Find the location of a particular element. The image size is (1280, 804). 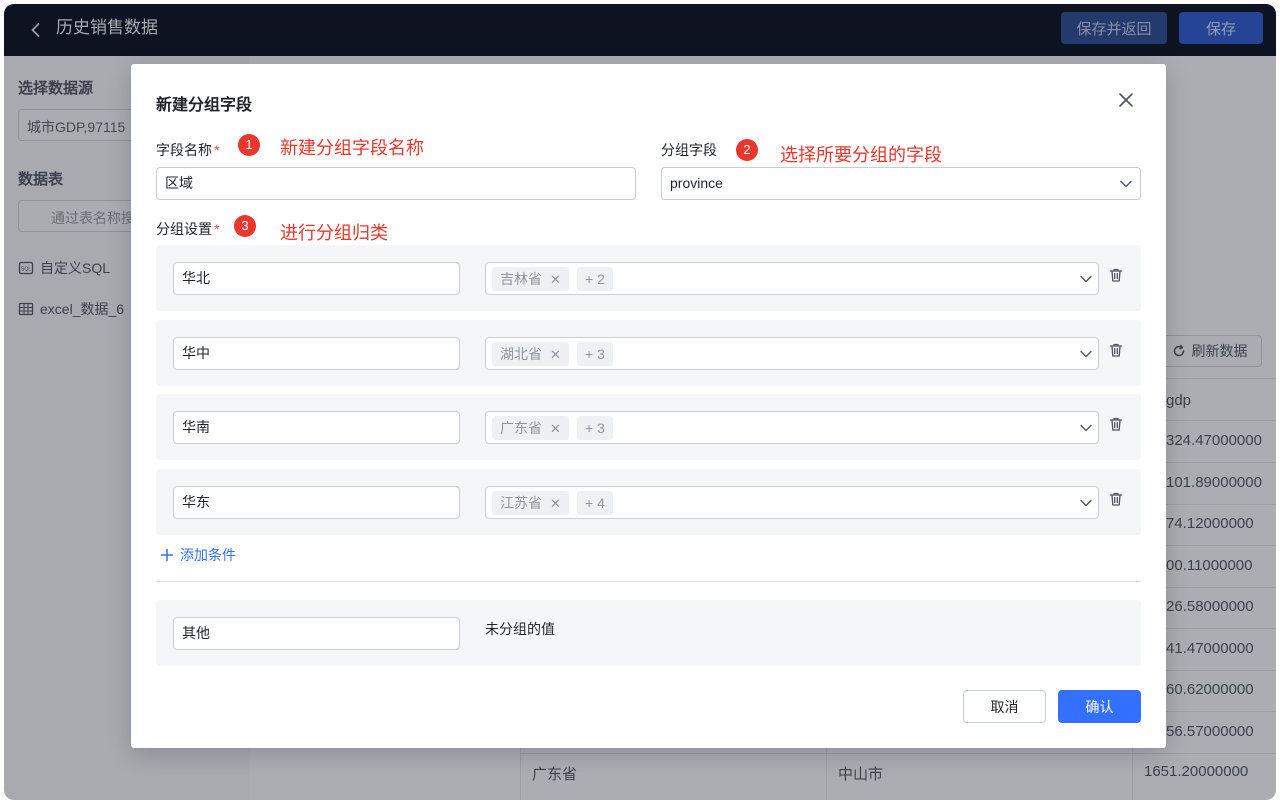

value-tag-label: 吉林省 is located at coordinates (521, 279).